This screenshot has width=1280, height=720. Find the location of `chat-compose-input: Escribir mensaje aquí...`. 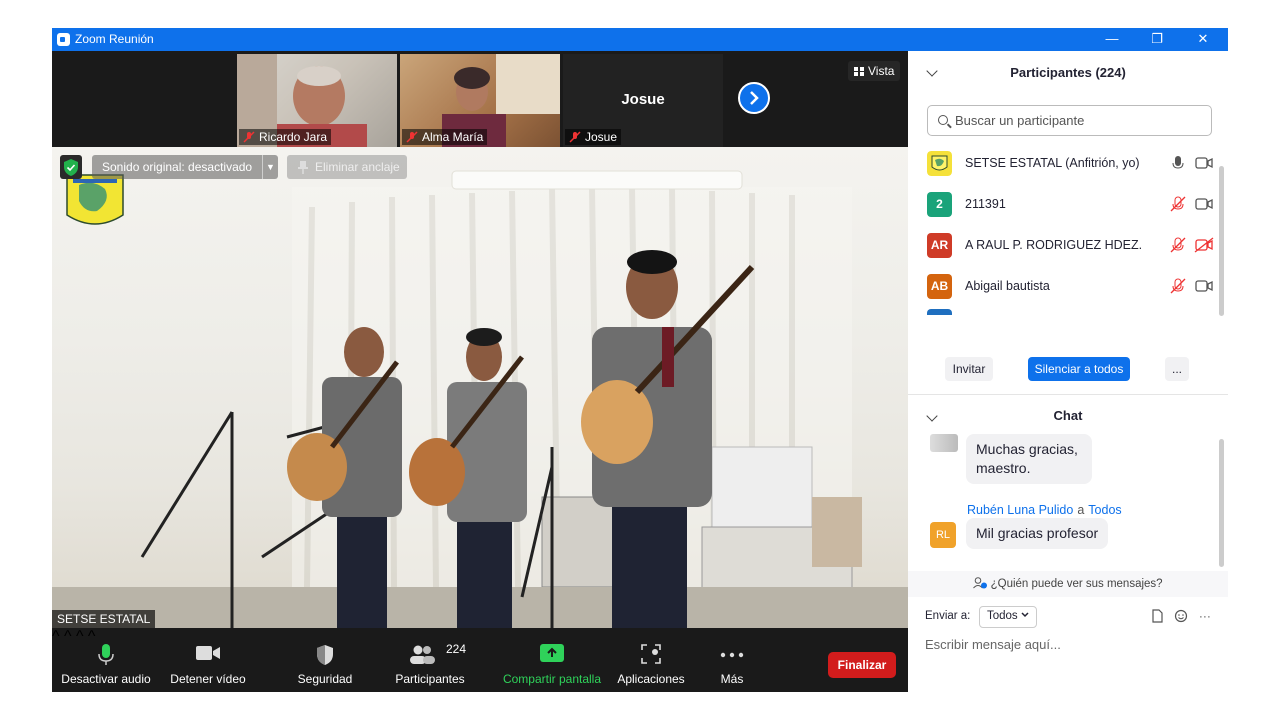

chat-compose-input: Escribir mensaje aquí... is located at coordinates (993, 644).